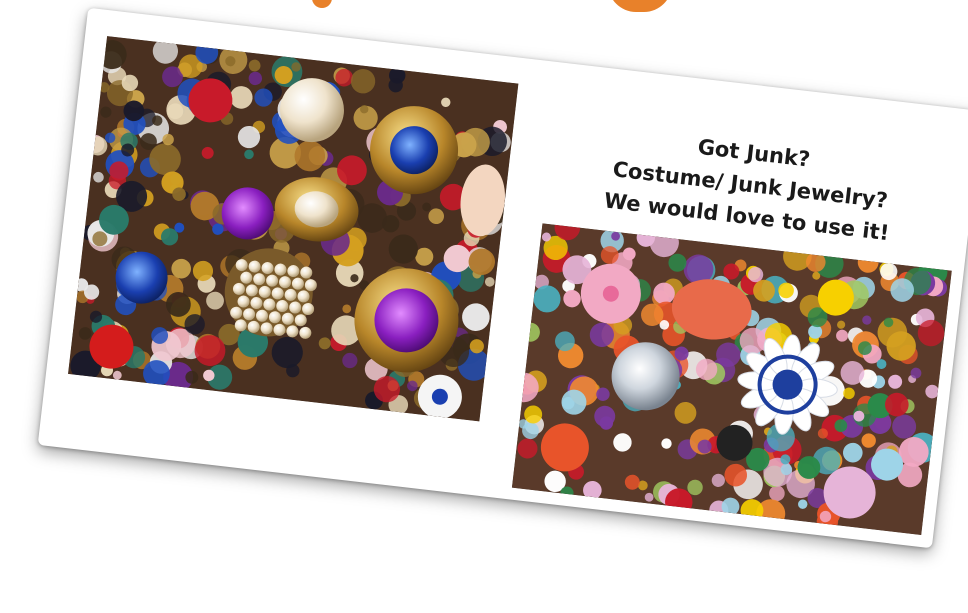 This screenshot has height=613, width=968. Describe the element at coordinates (640, 6) in the screenshot. I see `title-fragment-right` at that location.